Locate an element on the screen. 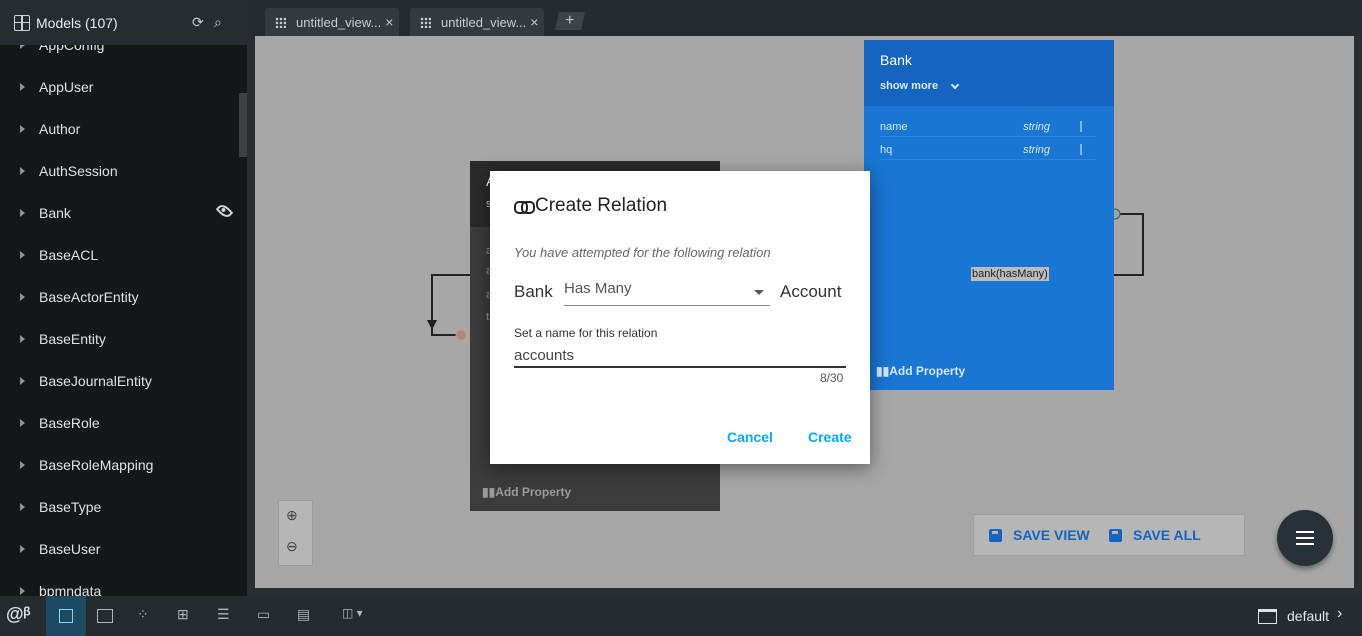 This screenshot has height=636, width=1362. show-more-toggle: show more is located at coordinates (989, 86).